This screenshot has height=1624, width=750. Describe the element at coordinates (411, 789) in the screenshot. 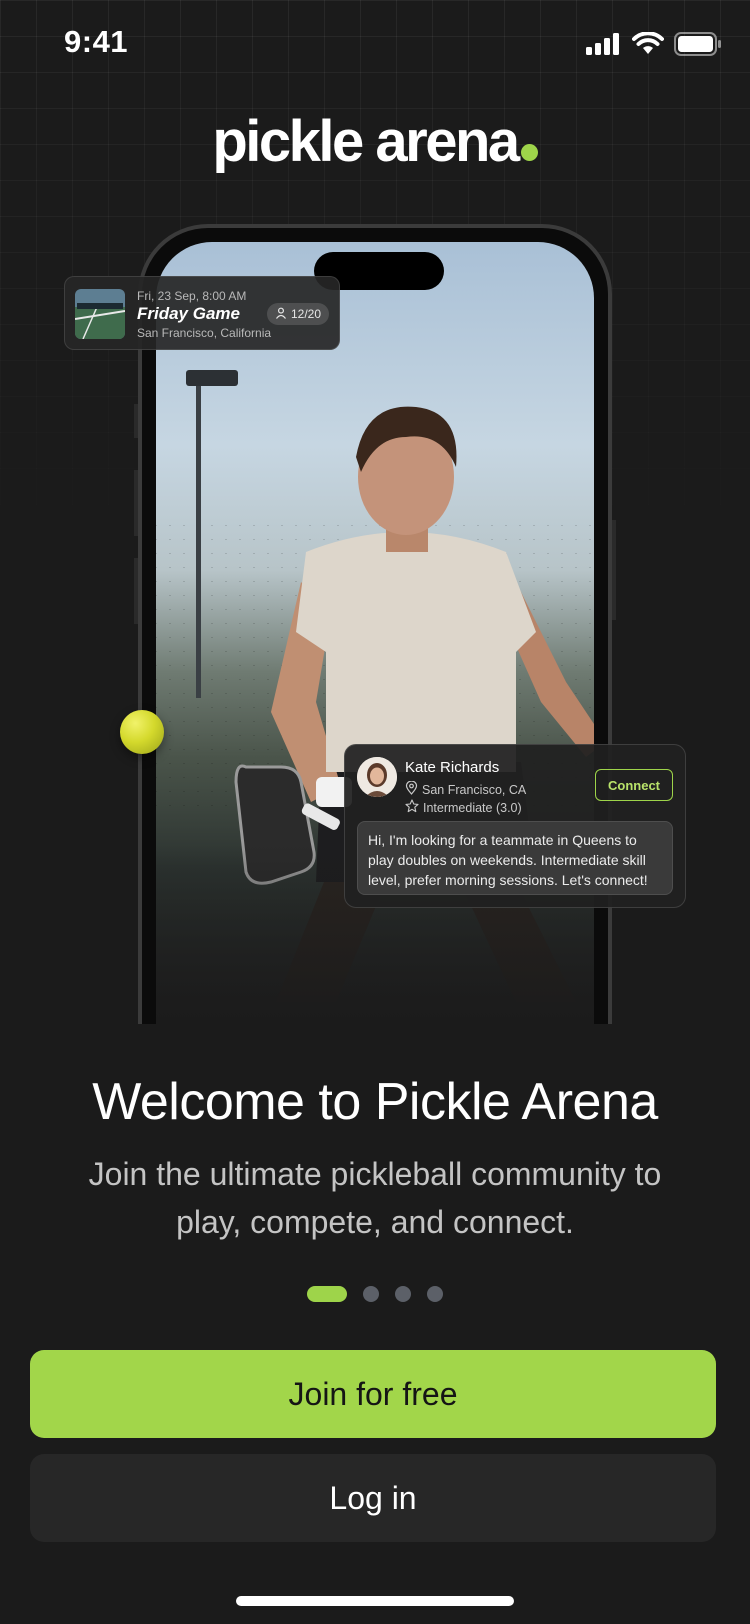

I see `location-pin-icon` at that location.